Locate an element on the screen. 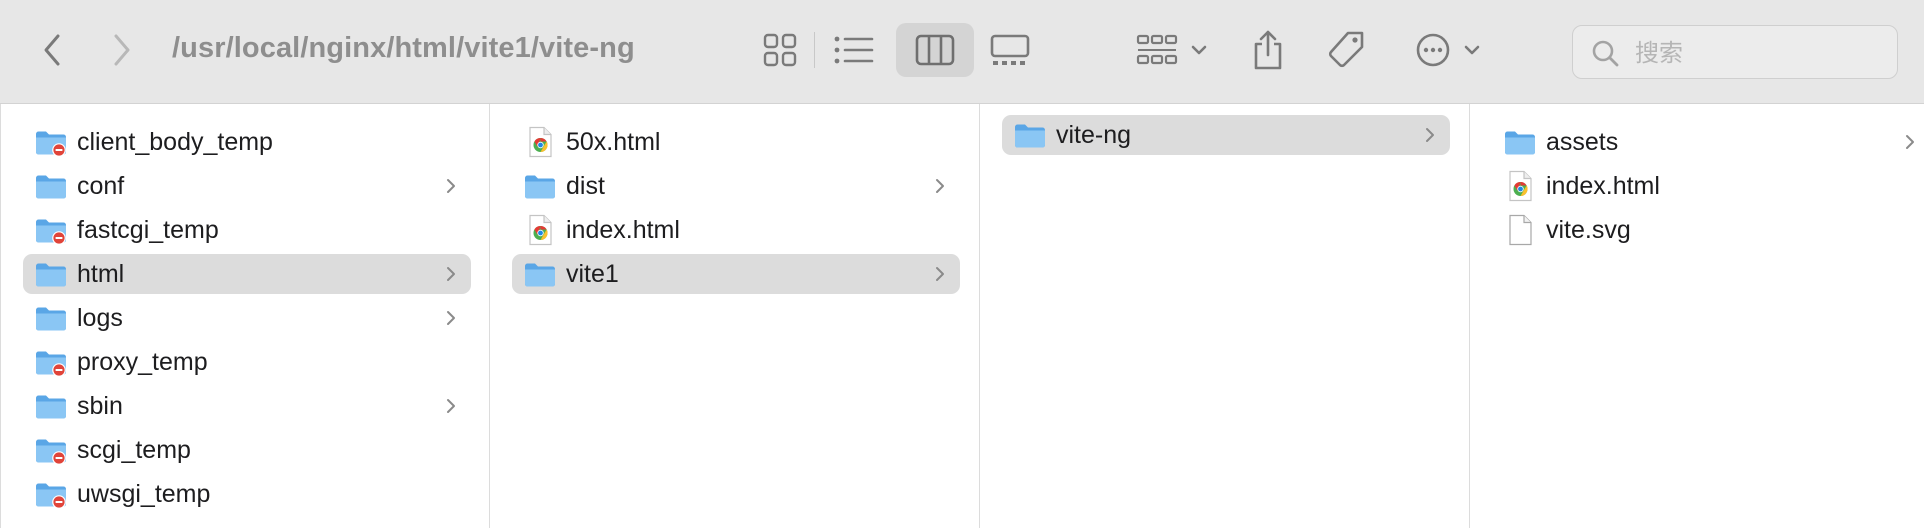 The height and width of the screenshot is (528, 1924). share-icon is located at coordinates (1268, 50).